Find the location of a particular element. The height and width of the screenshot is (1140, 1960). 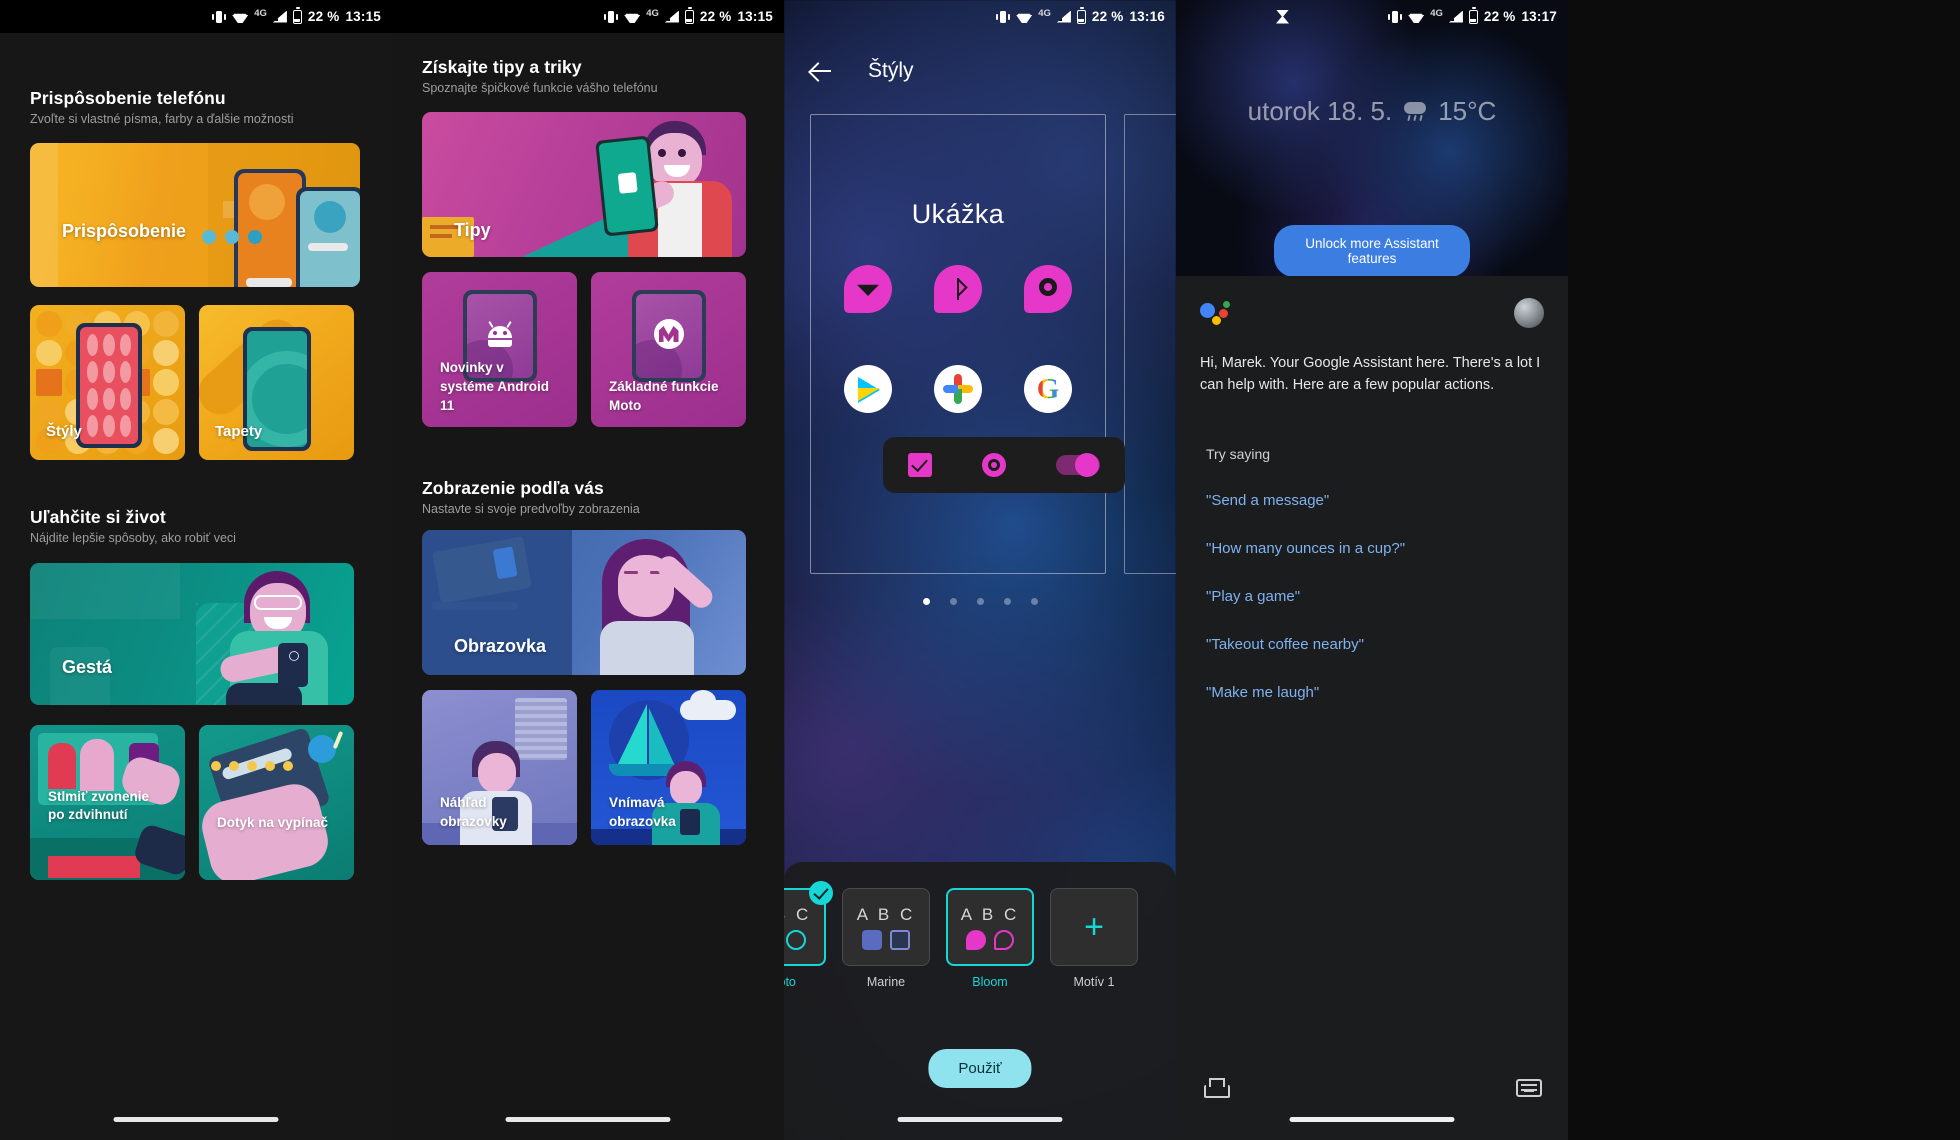

radio-preview is located at coordinates (994, 465).